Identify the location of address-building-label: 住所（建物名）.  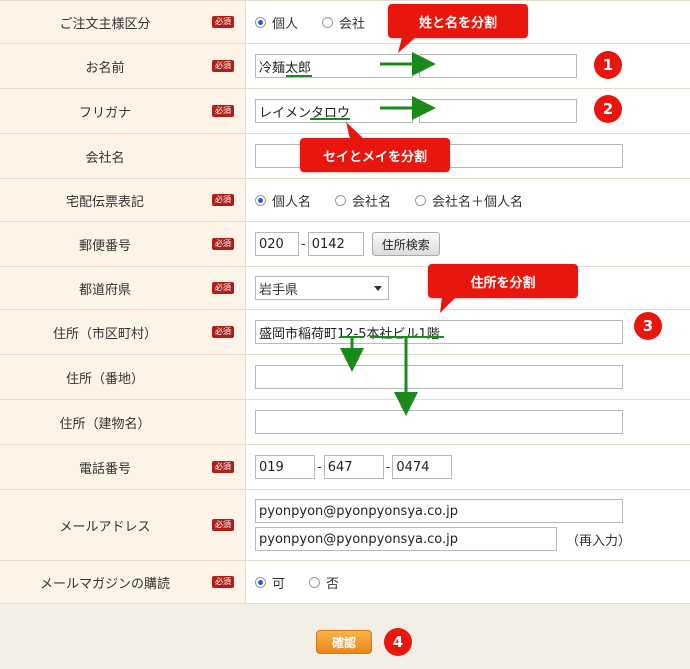
(105, 424).